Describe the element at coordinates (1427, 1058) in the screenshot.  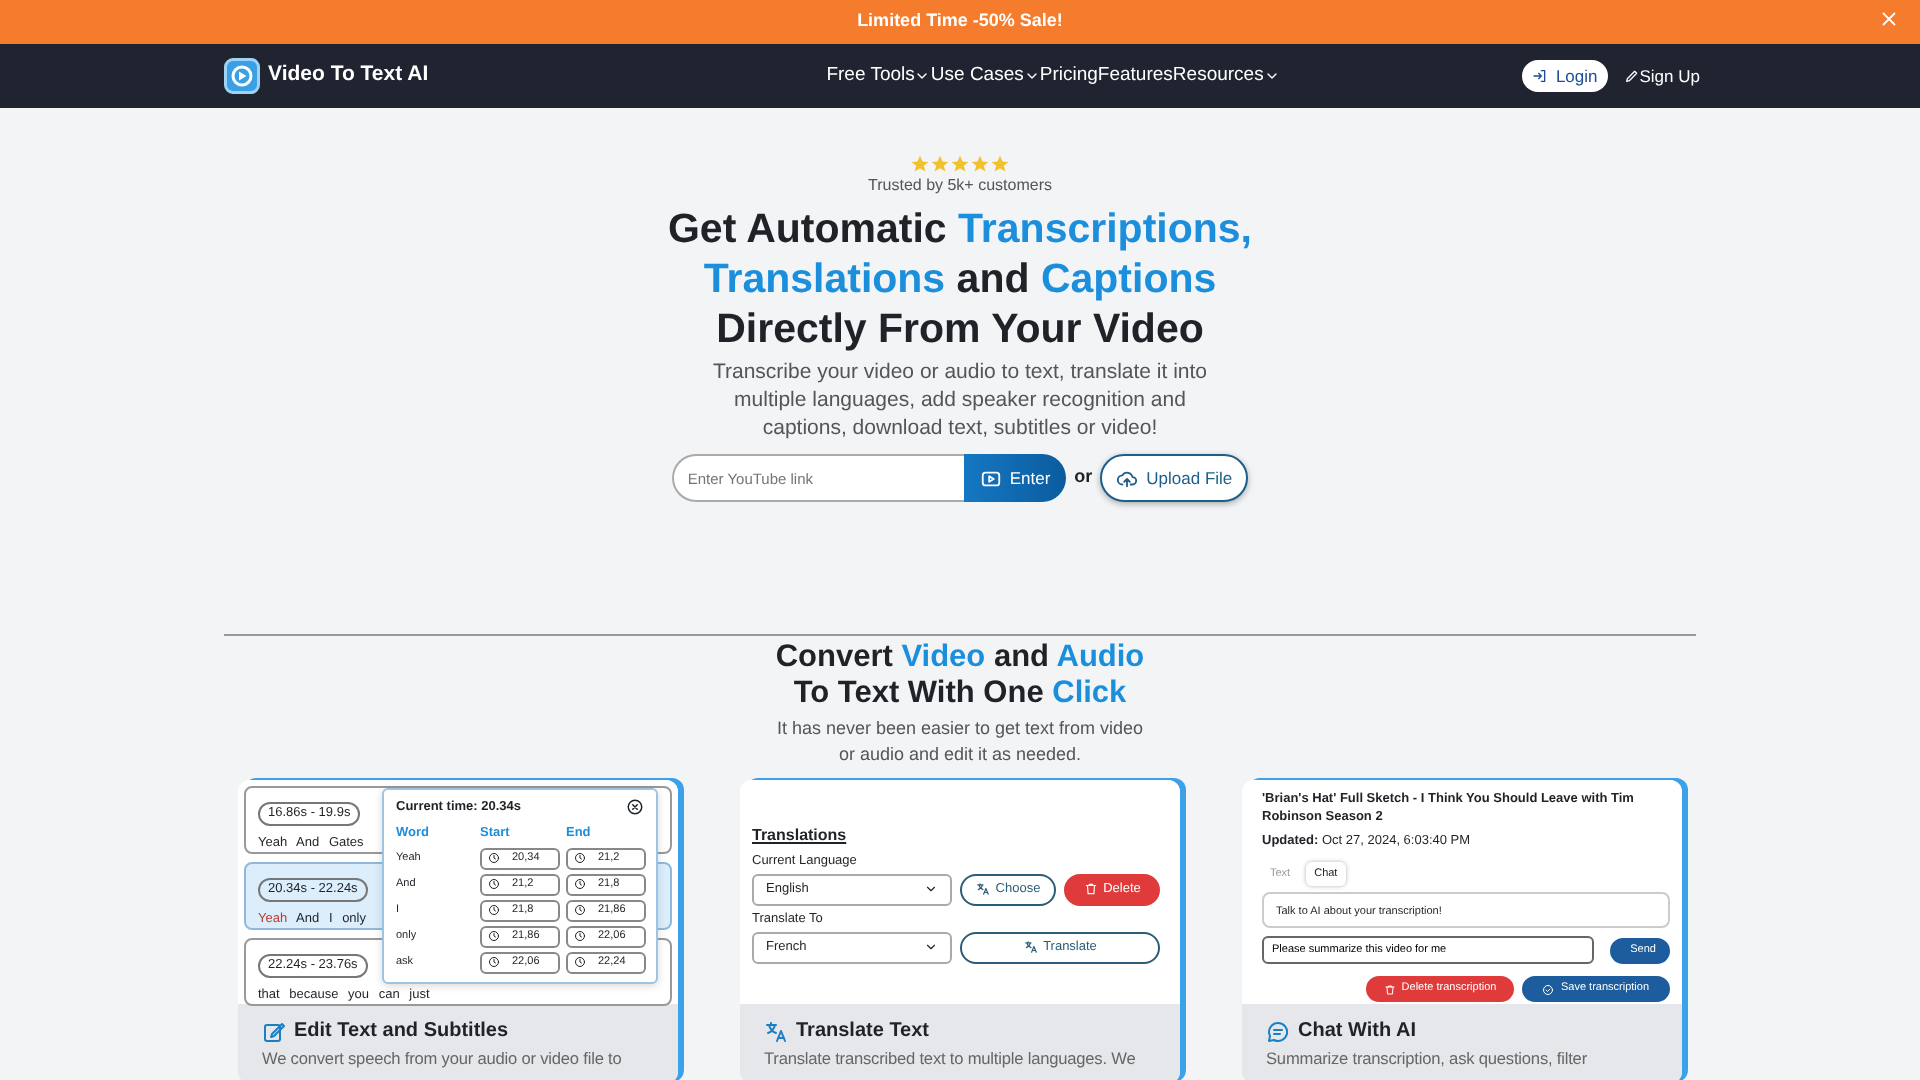
I see `feature-description: Summarize transcription, ask questions, filter` at that location.